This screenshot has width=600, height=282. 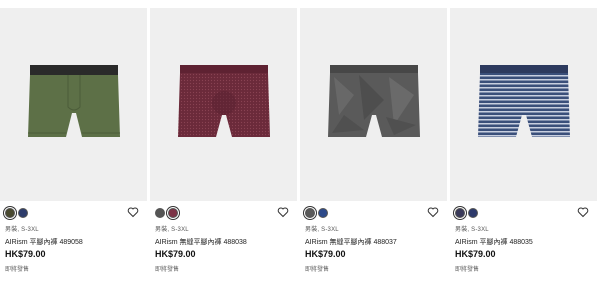 What do you see at coordinates (494, 242) in the screenshot?
I see `product-name: AIRism 平腳內褲 488035` at bounding box center [494, 242].